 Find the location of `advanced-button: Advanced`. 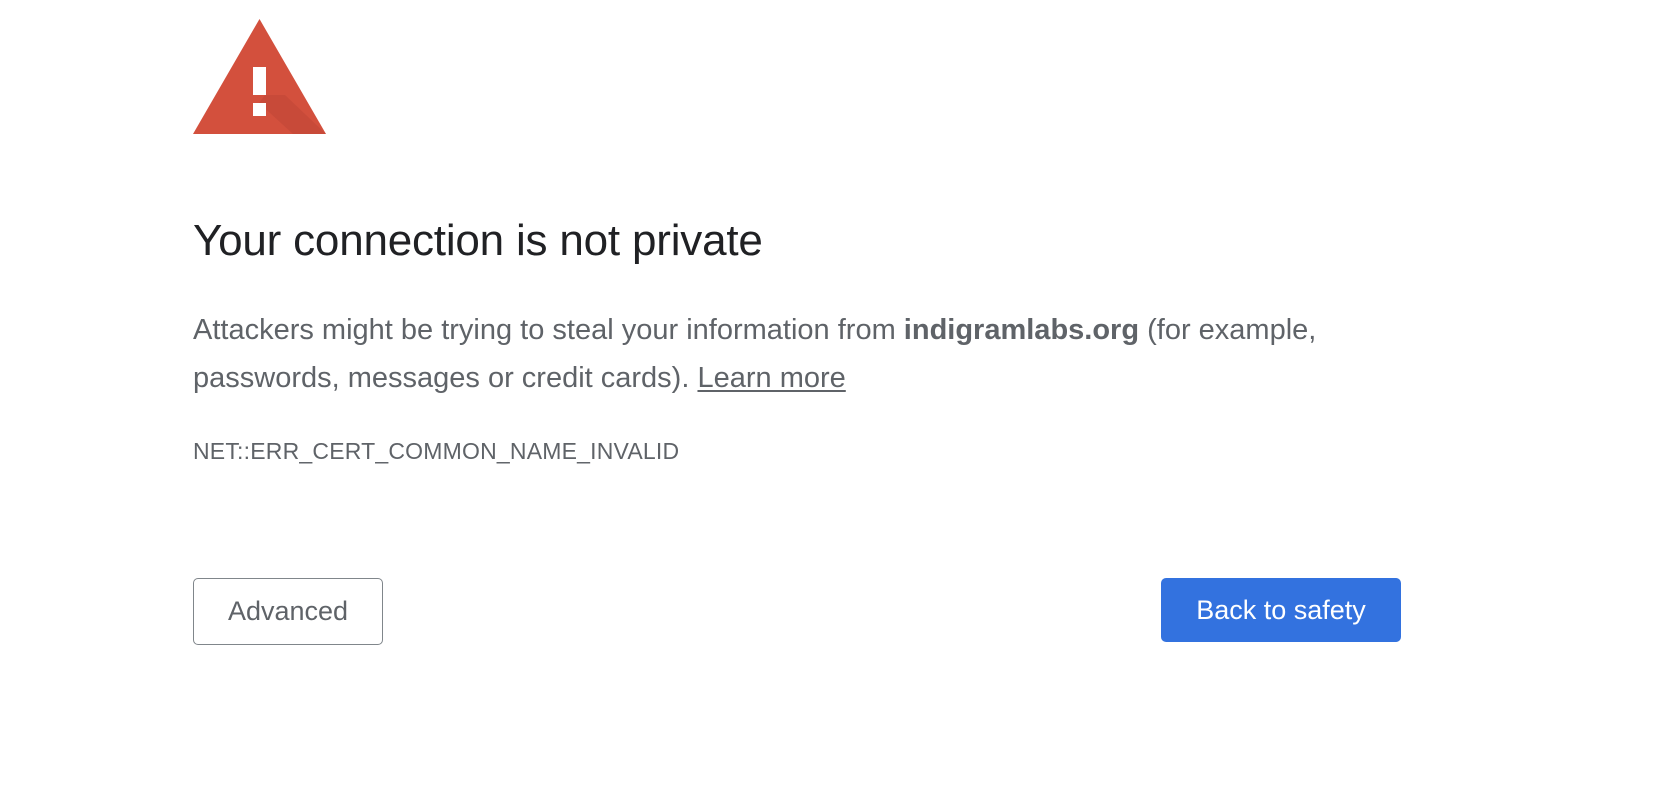

advanced-button: Advanced is located at coordinates (288, 611).